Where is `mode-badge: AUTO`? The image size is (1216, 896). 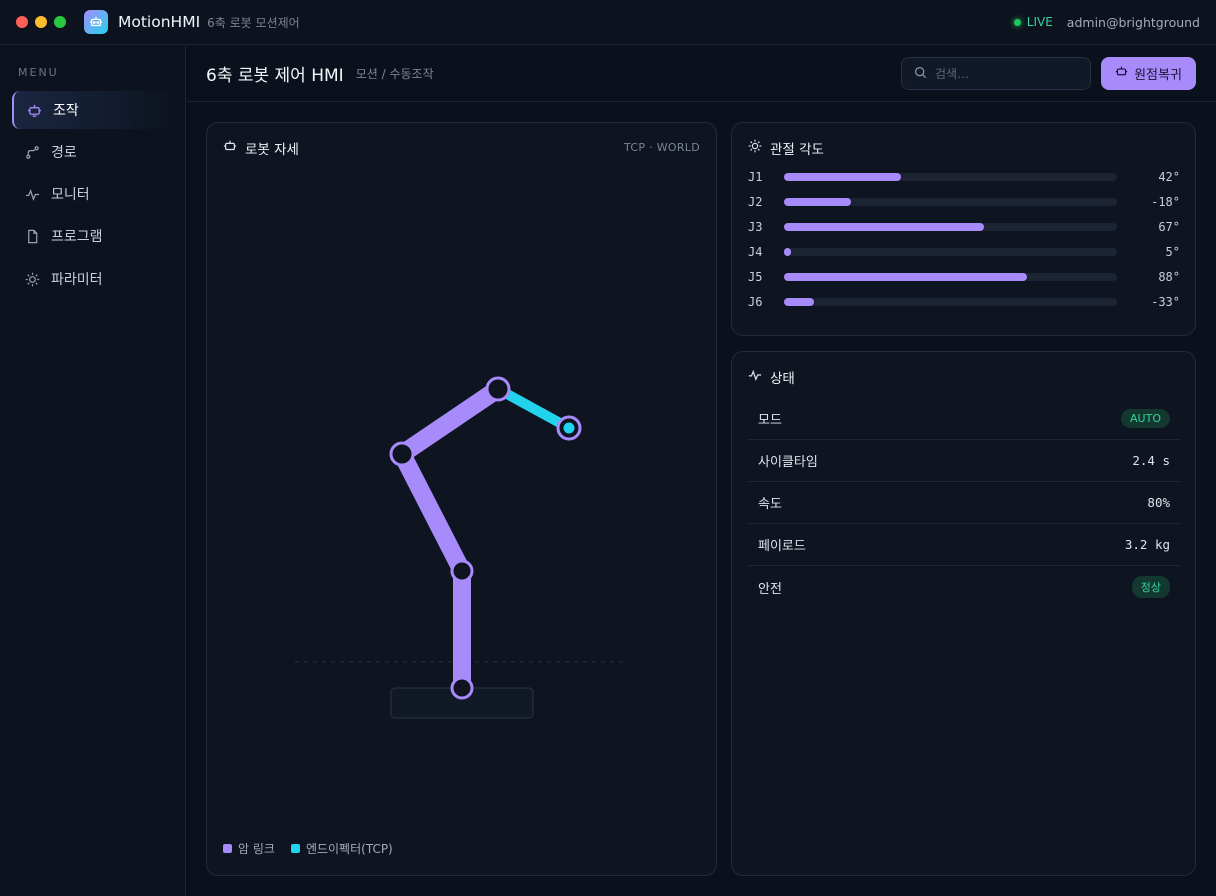 mode-badge: AUTO is located at coordinates (1145, 418).